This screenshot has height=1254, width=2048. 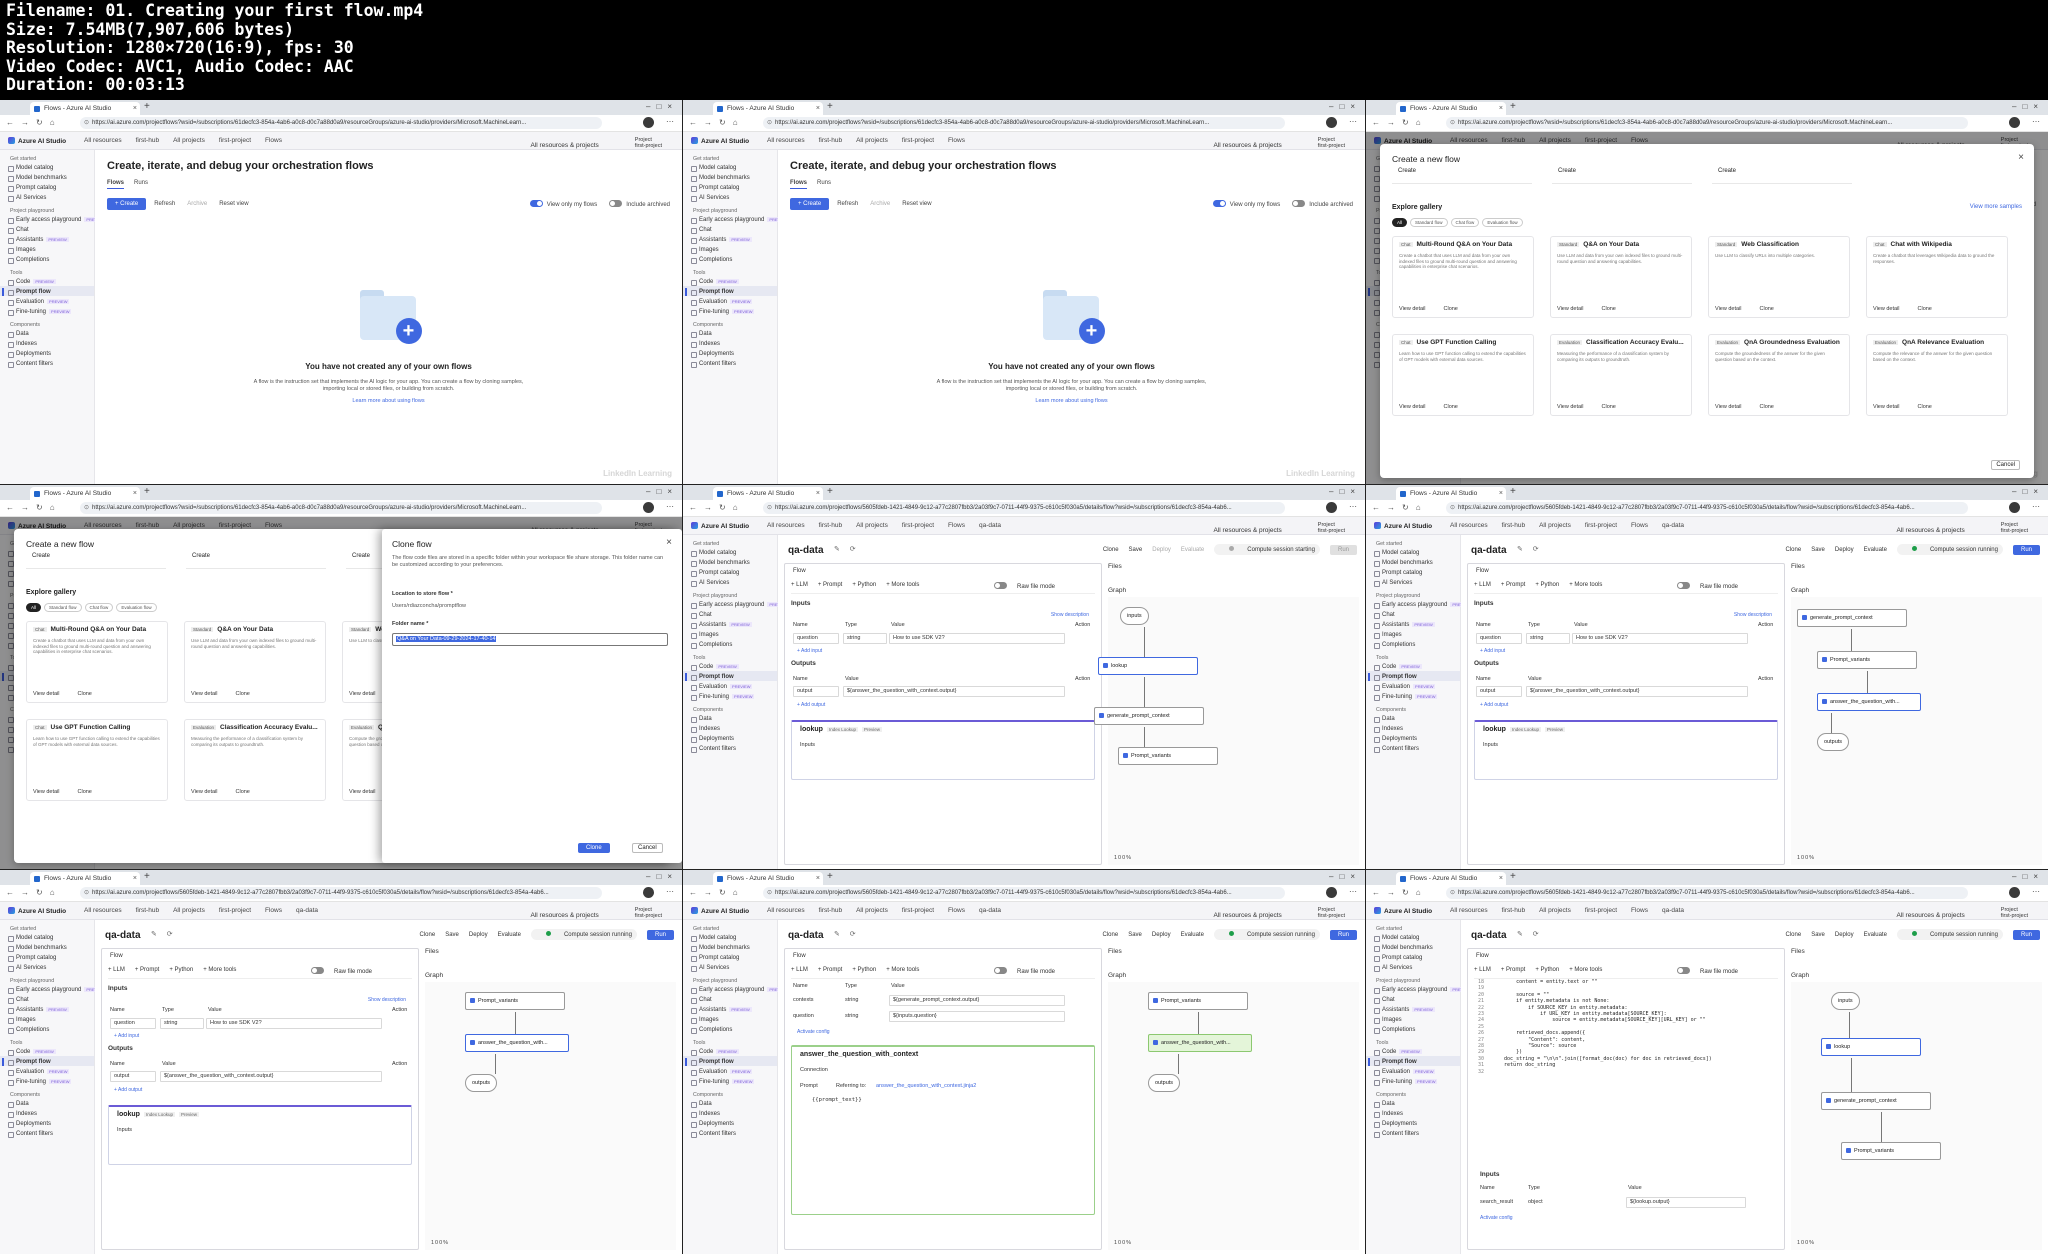 What do you see at coordinates (583, 934) in the screenshot?
I see `compute-session-status: Compute session running` at bounding box center [583, 934].